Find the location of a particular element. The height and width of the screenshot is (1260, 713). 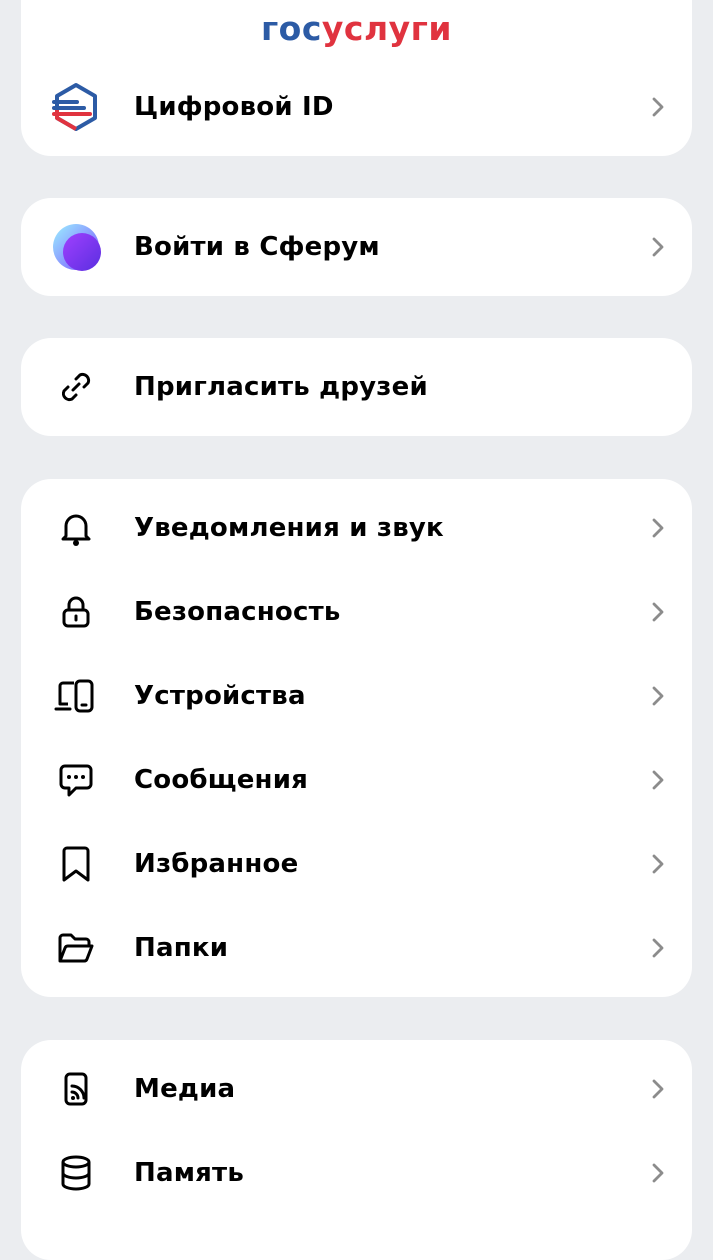

gosuslugi-logo: госуслуги is located at coordinates (356, 28).